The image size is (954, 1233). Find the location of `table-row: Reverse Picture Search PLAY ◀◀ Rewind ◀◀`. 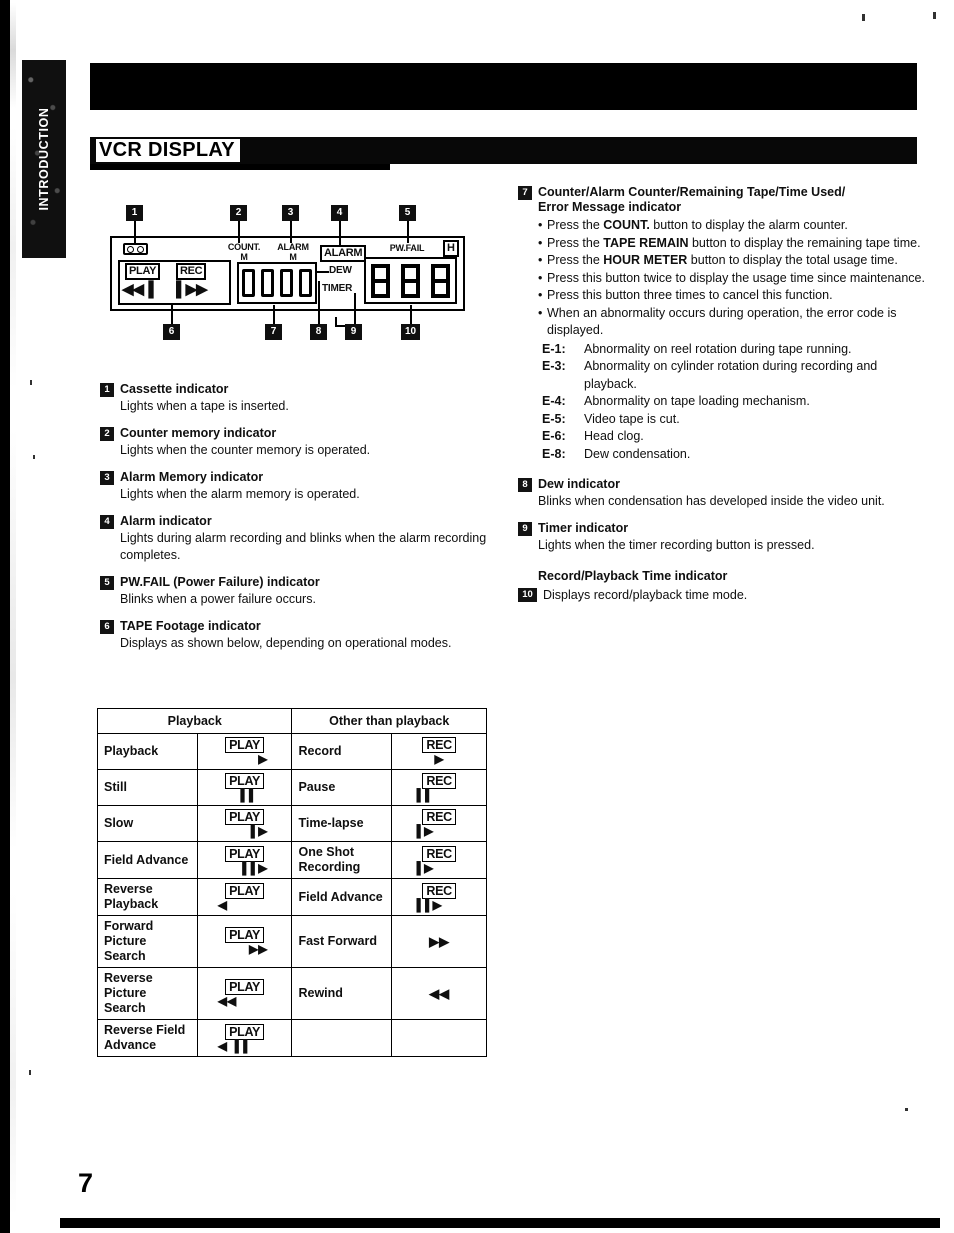

table-row: Reverse Picture Search PLAY ◀◀ Rewind ◀◀ is located at coordinates (292, 993).